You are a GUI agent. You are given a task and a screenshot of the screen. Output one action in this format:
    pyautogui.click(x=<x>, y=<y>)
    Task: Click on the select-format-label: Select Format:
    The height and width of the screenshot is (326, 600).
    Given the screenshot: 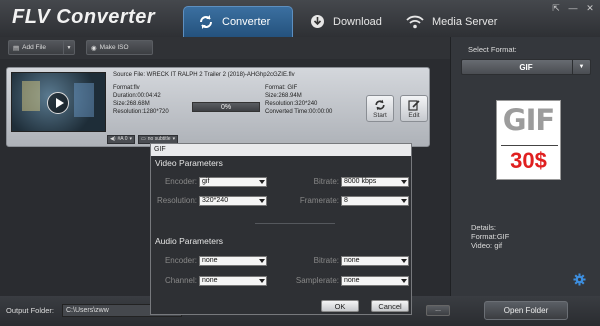 What is the action you would take?
    pyautogui.click(x=492, y=49)
    